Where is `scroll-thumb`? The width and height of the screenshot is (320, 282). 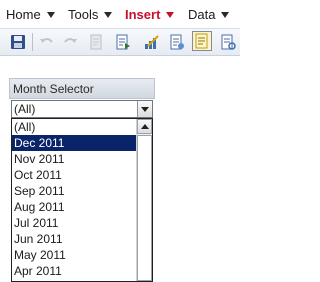 scroll-thumb is located at coordinates (144, 208).